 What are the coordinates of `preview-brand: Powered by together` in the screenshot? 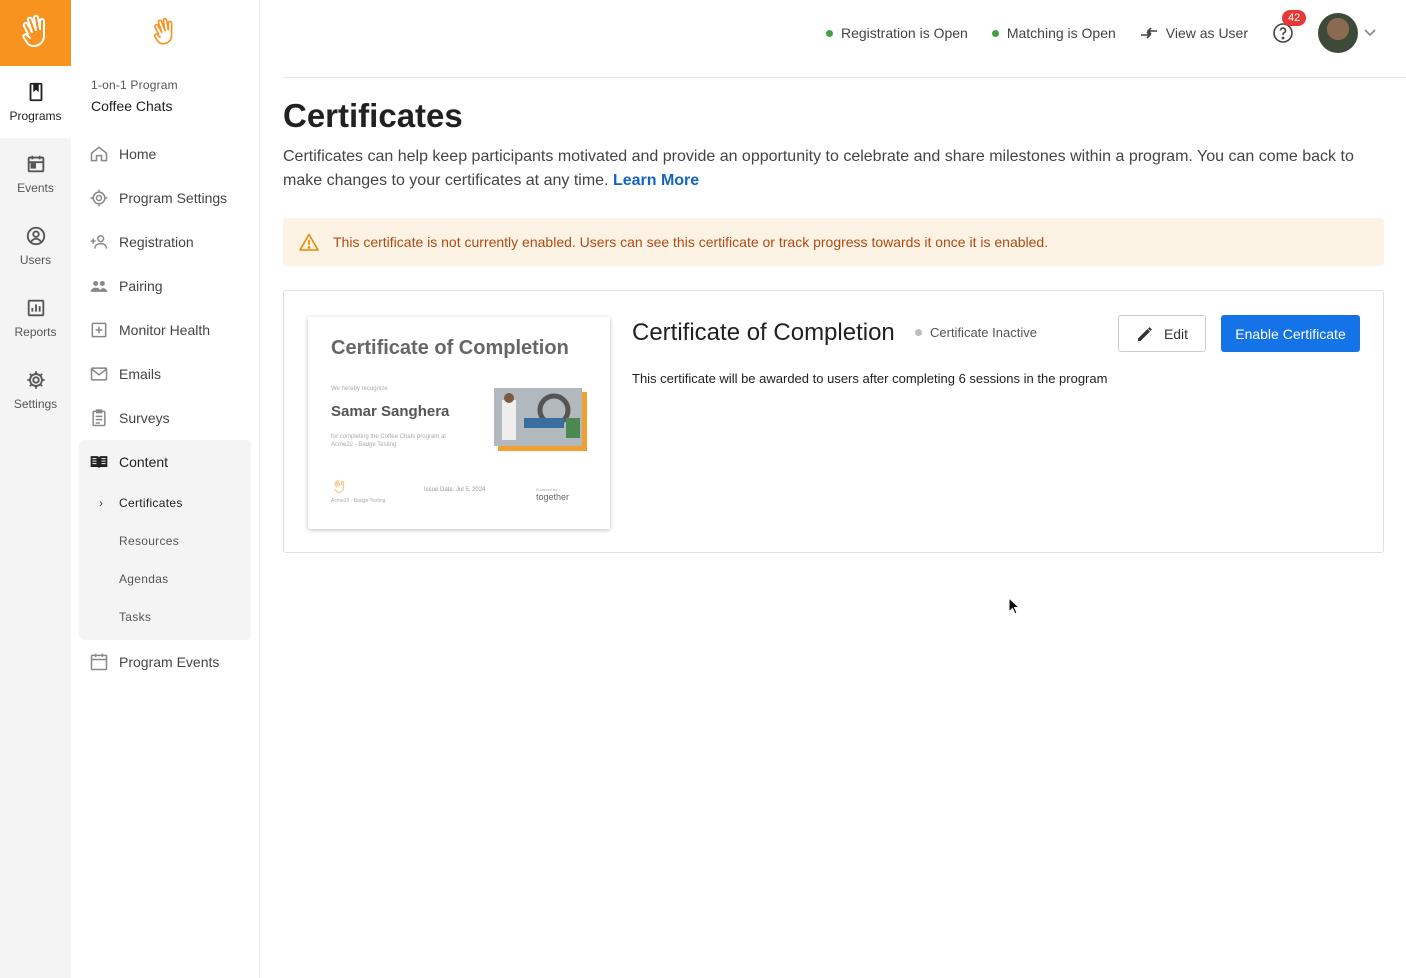 It's located at (552, 494).